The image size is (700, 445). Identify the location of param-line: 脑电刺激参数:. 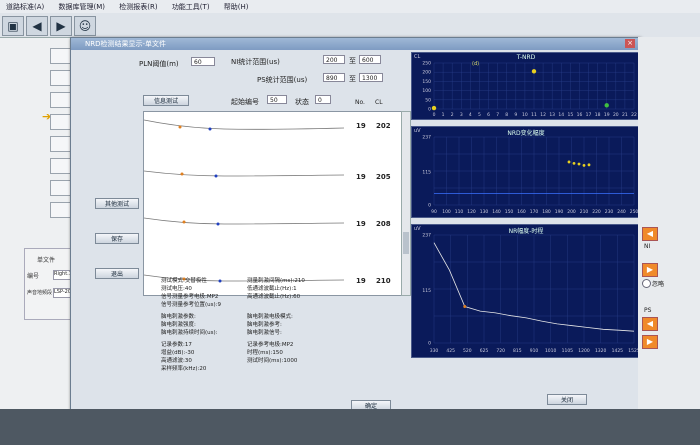
(178, 317).